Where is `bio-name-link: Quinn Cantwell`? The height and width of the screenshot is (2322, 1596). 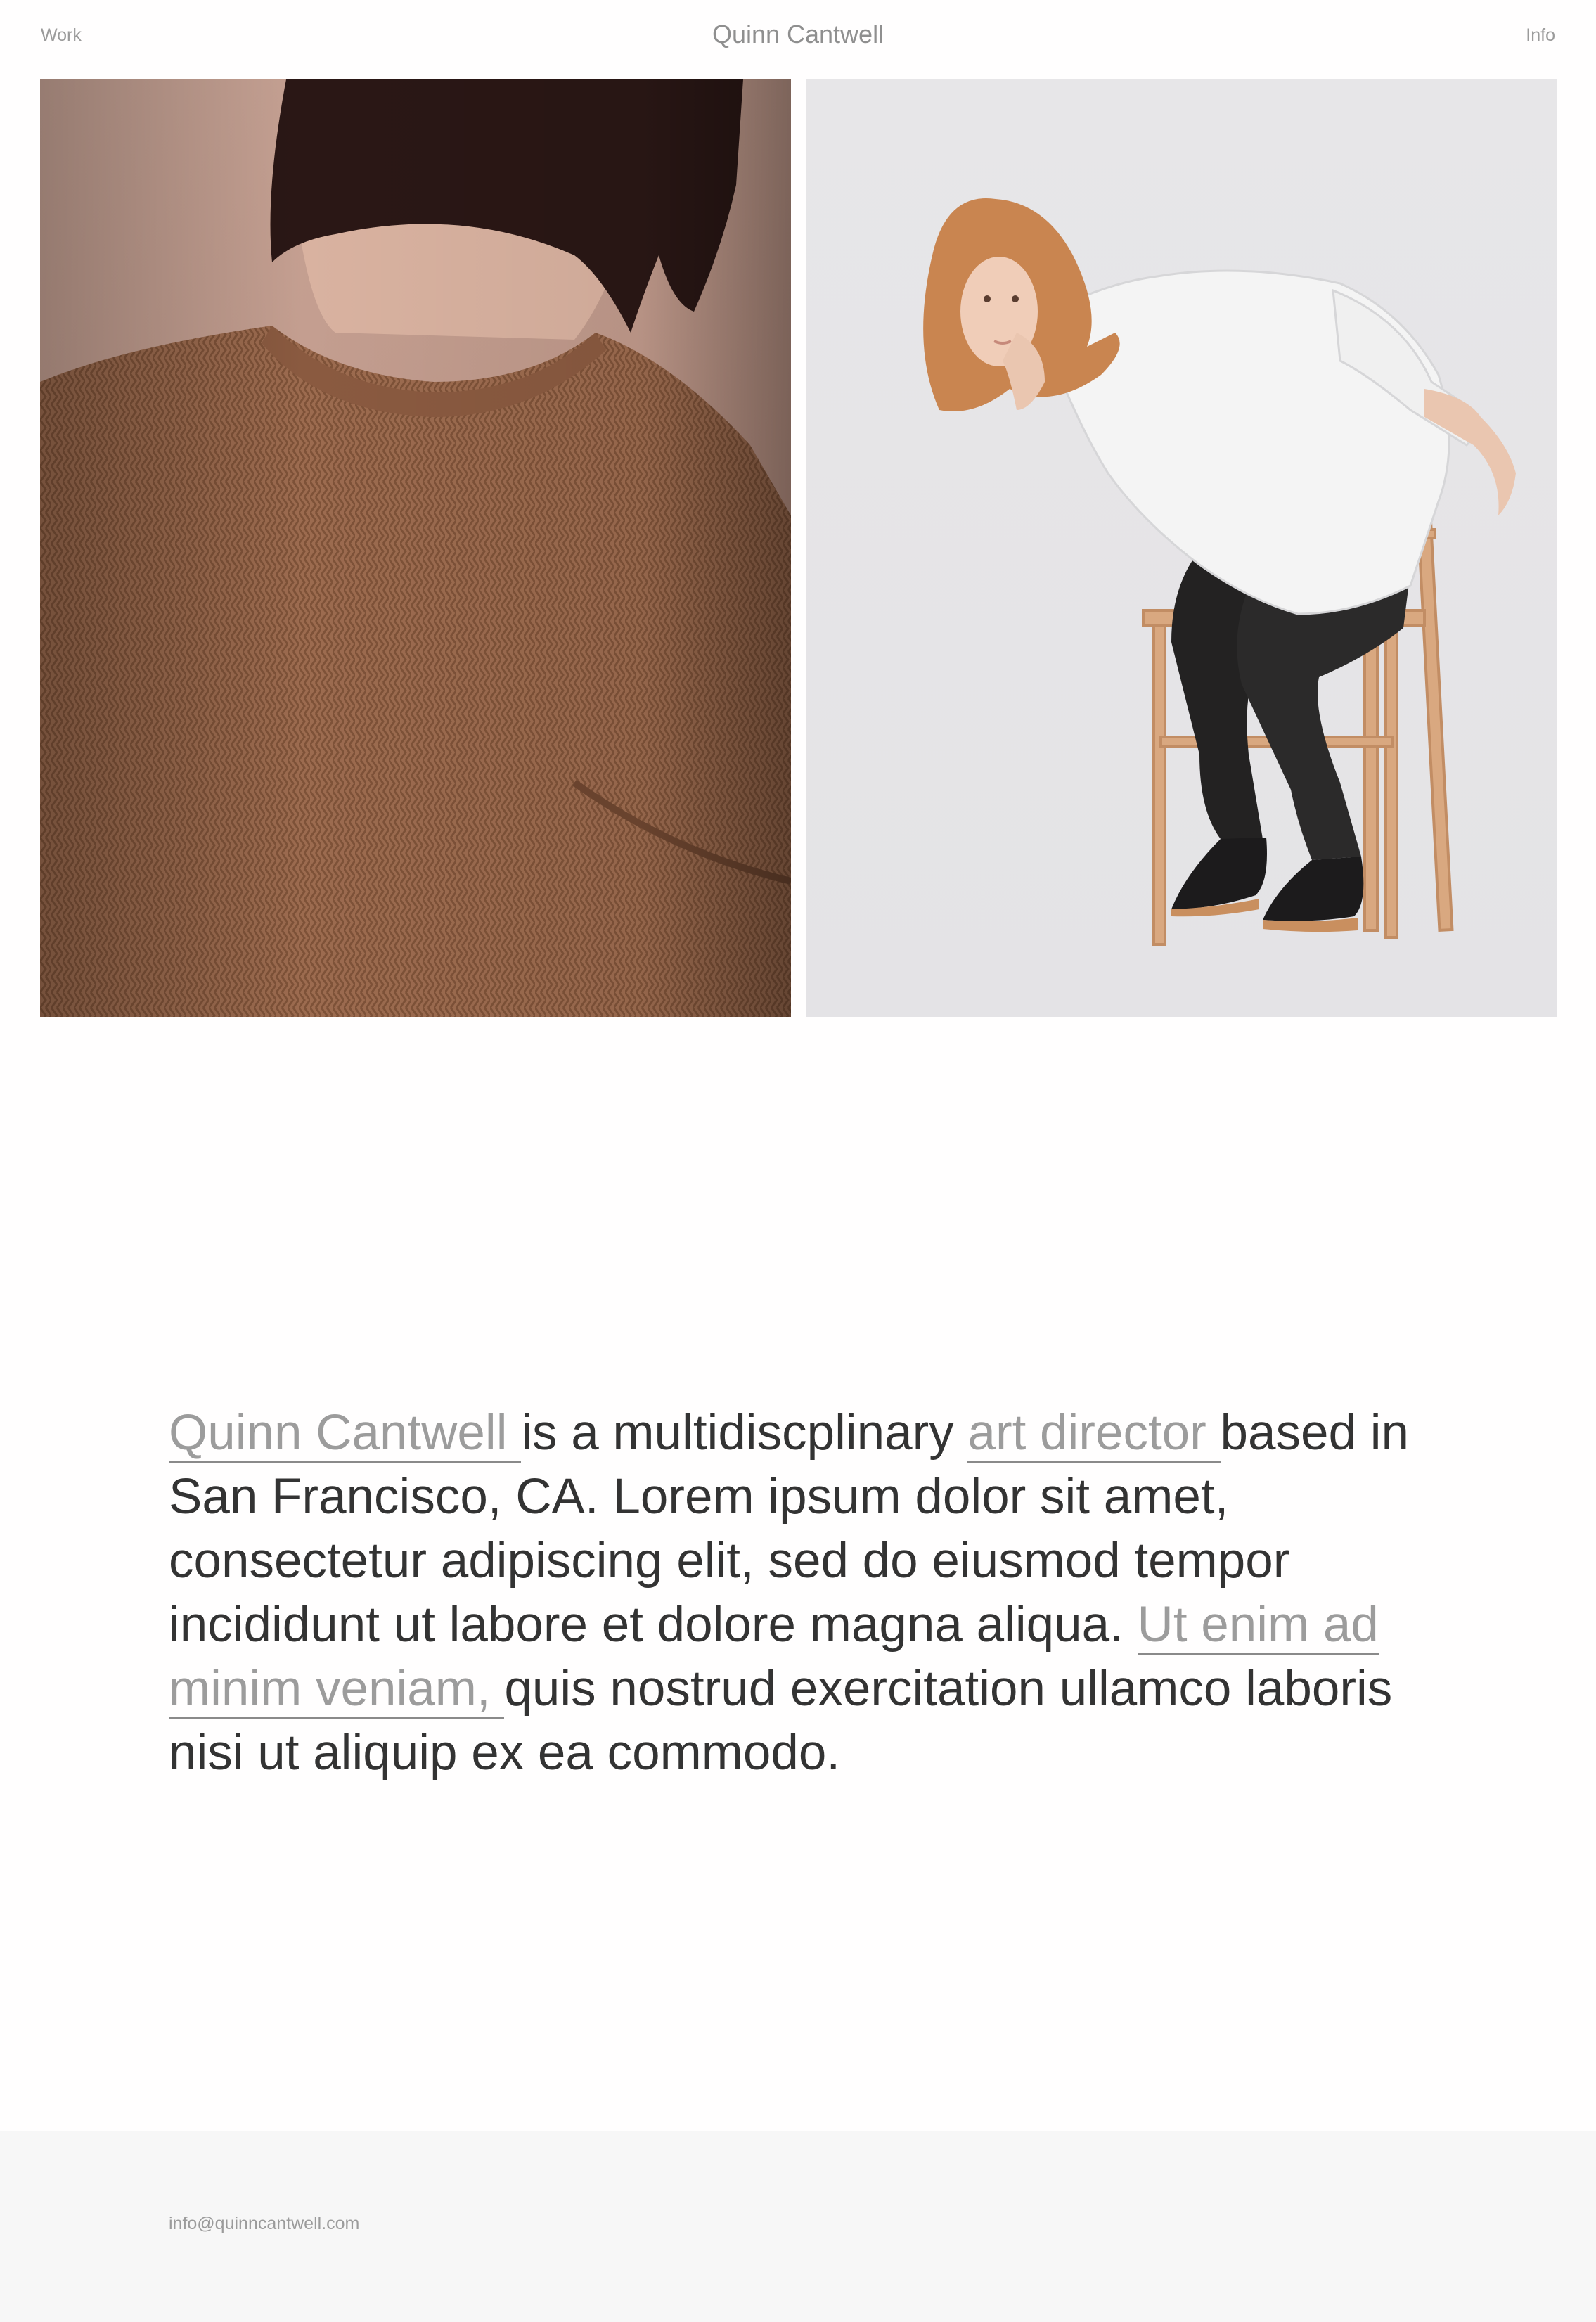
bio-name-link: Quinn Cantwell is located at coordinates (345, 1434).